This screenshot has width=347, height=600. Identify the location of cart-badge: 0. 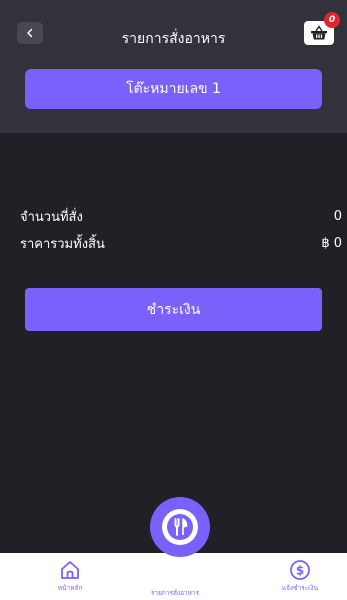
(332, 20).